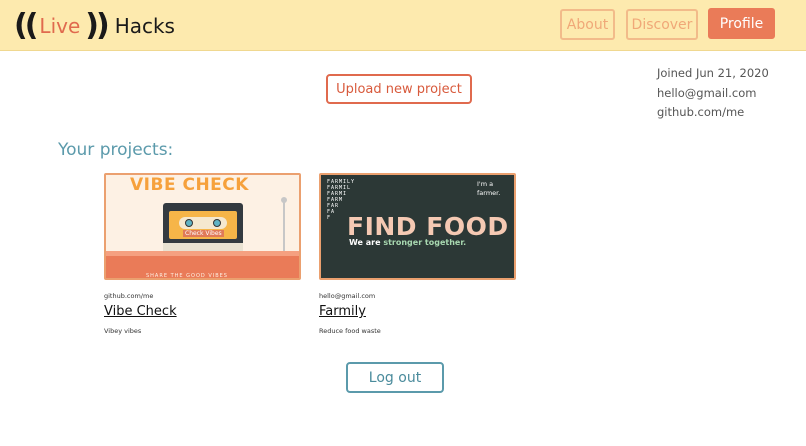 The image size is (806, 446). I want to click on nav-profile-button: Profile, so click(741, 23).